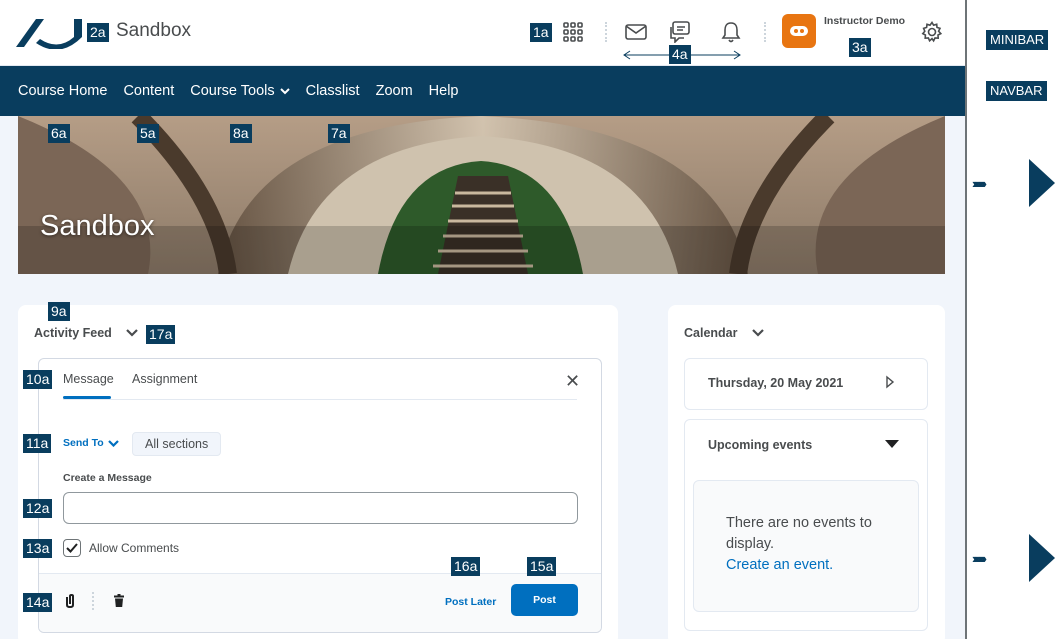 This screenshot has height=639, width=1055. I want to click on section-chip: All sections, so click(177, 444).